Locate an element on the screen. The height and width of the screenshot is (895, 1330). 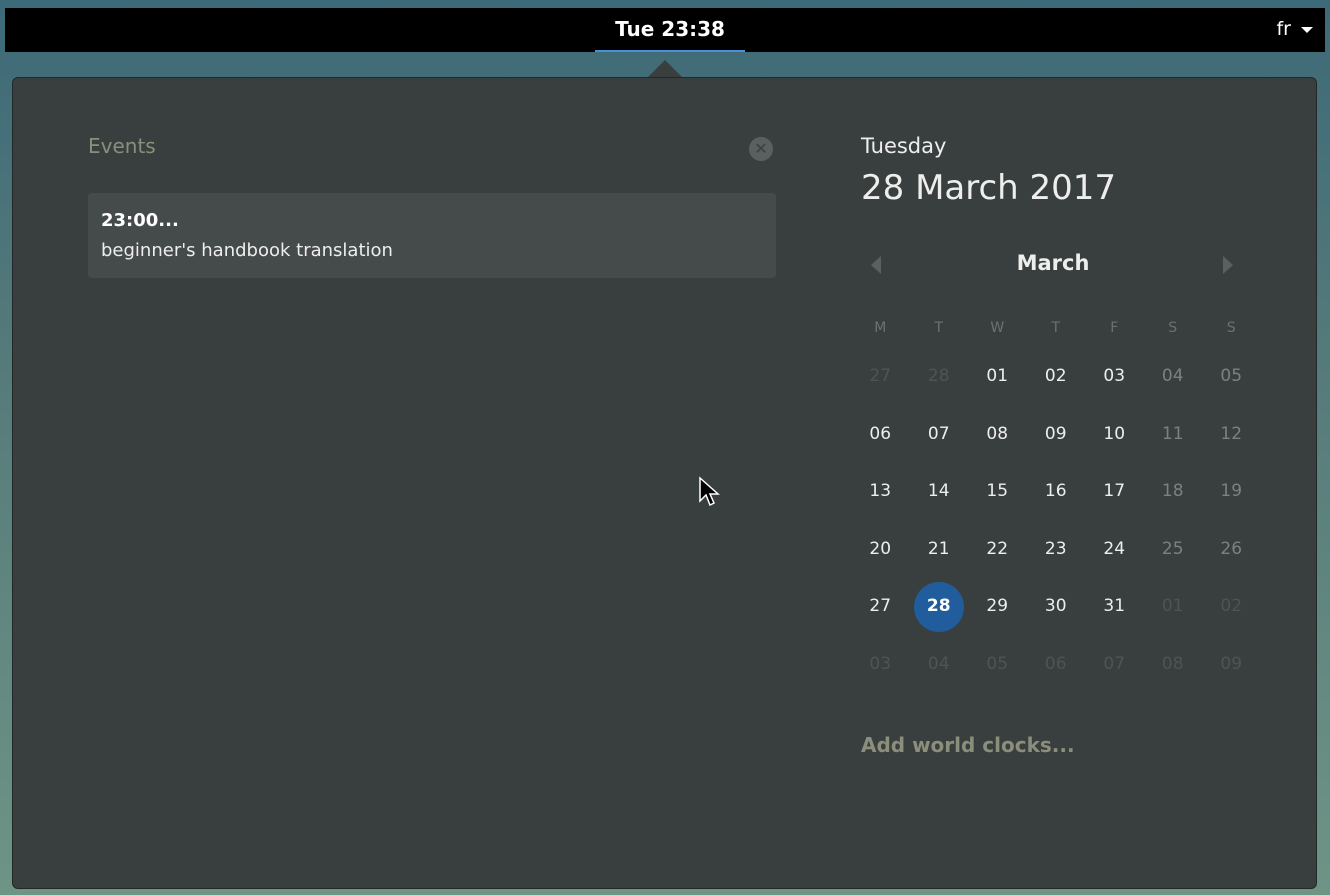
calendar-month: March is located at coordinates (1053, 263).